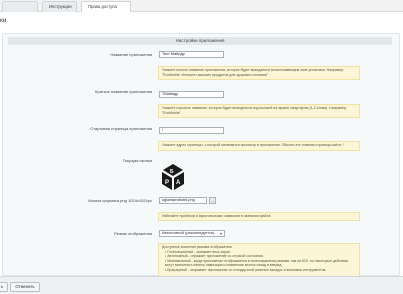 The width and height of the screenshot is (403, 294). I want to click on tab-bar: Инструкции Права доступа, so click(201, 6).